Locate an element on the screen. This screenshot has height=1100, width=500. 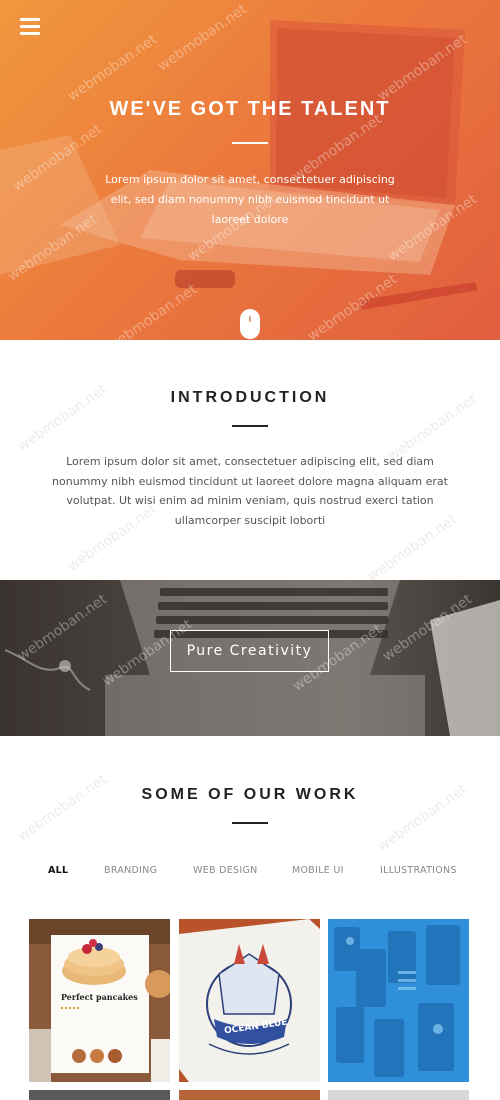
mobile-ui-mockups-image is located at coordinates (398, 1000).